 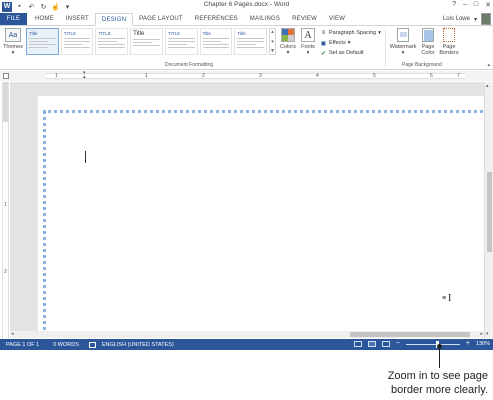 What do you see at coordinates (487, 86) in the screenshot?
I see `scroll-up-icon: ▴` at bounding box center [487, 86].